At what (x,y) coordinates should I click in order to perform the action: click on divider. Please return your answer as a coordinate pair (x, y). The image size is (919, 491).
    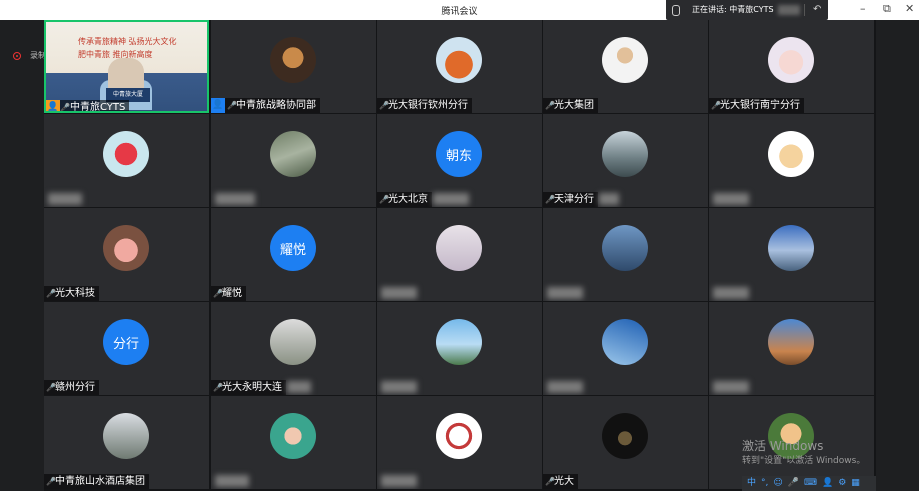
    Looking at the image, I should click on (804, 10).